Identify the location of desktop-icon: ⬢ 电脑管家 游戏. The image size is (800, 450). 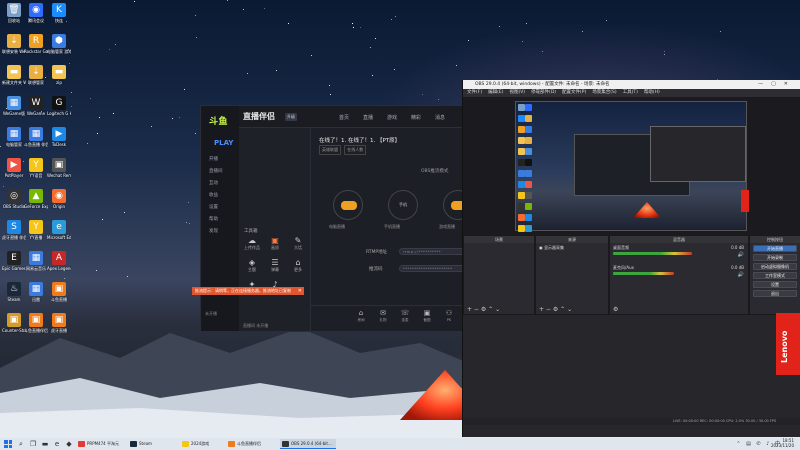
(59, 44).